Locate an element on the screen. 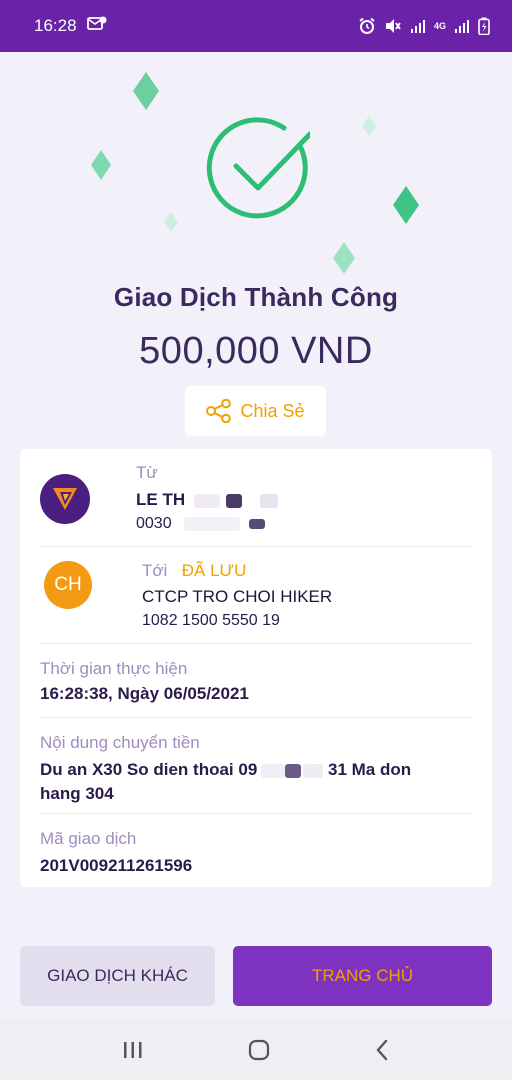  status-bar: 16:28 4G is located at coordinates (256, 26).